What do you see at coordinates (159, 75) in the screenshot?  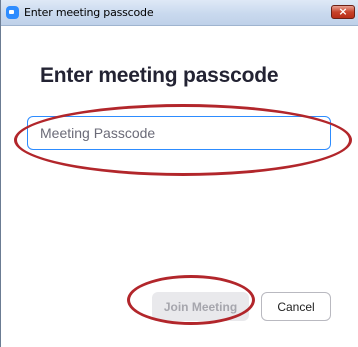 I see `dialog-heading: Enter meeting passcode` at bounding box center [159, 75].